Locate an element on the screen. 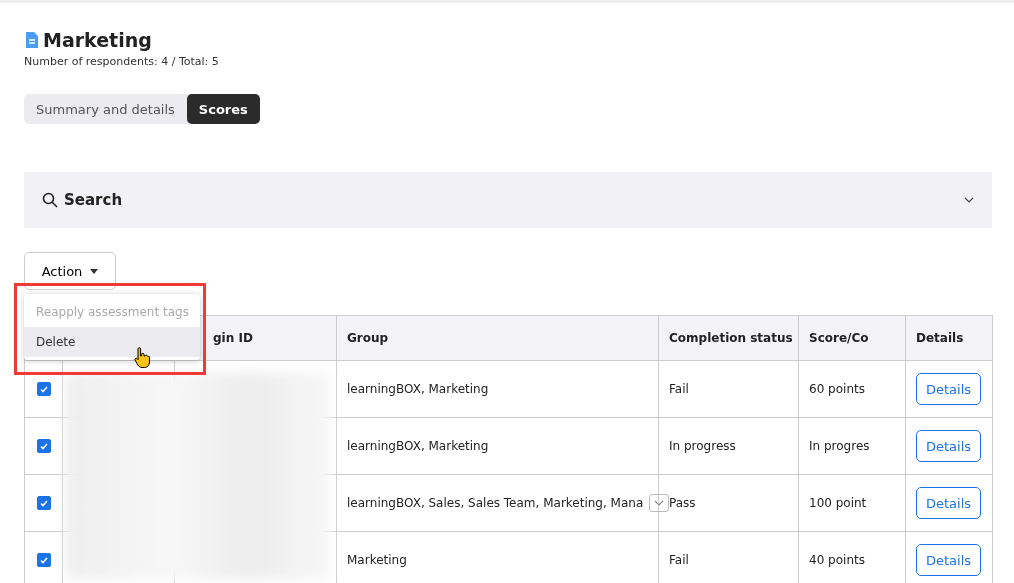  table-cell: 60 points is located at coordinates (837, 389).